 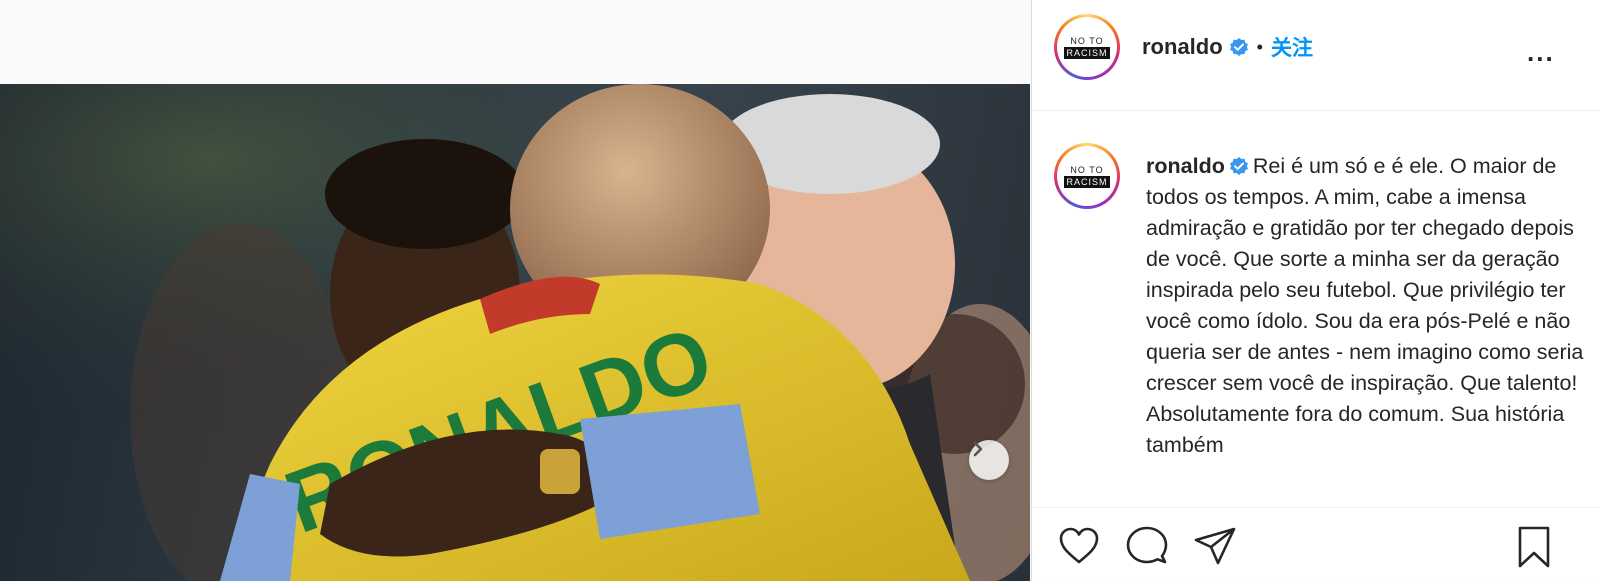 I want to click on avatar: NO TO RACISM, so click(x=1087, y=47).